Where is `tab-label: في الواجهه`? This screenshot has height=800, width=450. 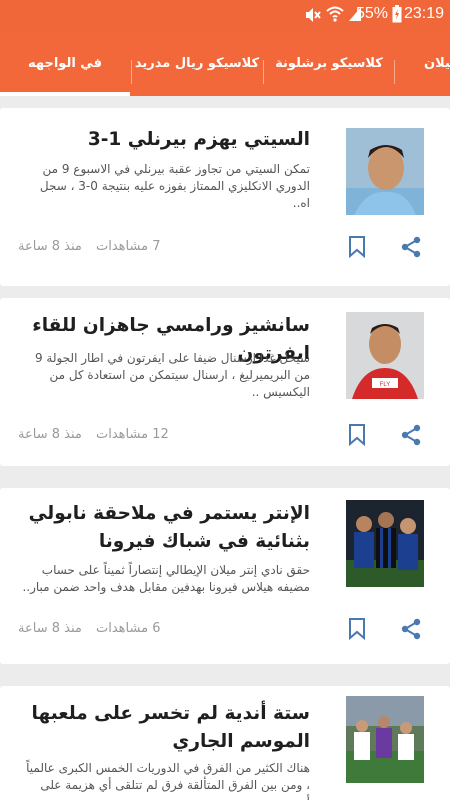 tab-label: في الواجهه is located at coordinates (65, 63).